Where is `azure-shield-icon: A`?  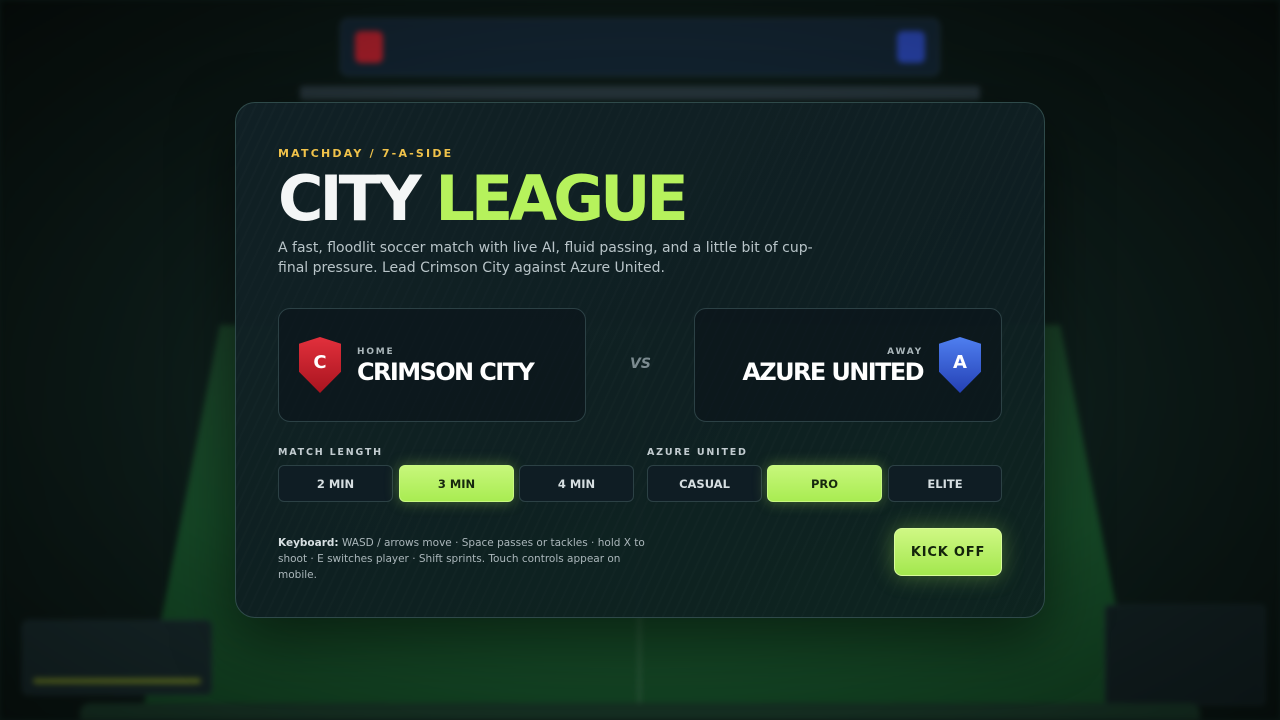 azure-shield-icon: A is located at coordinates (960, 365).